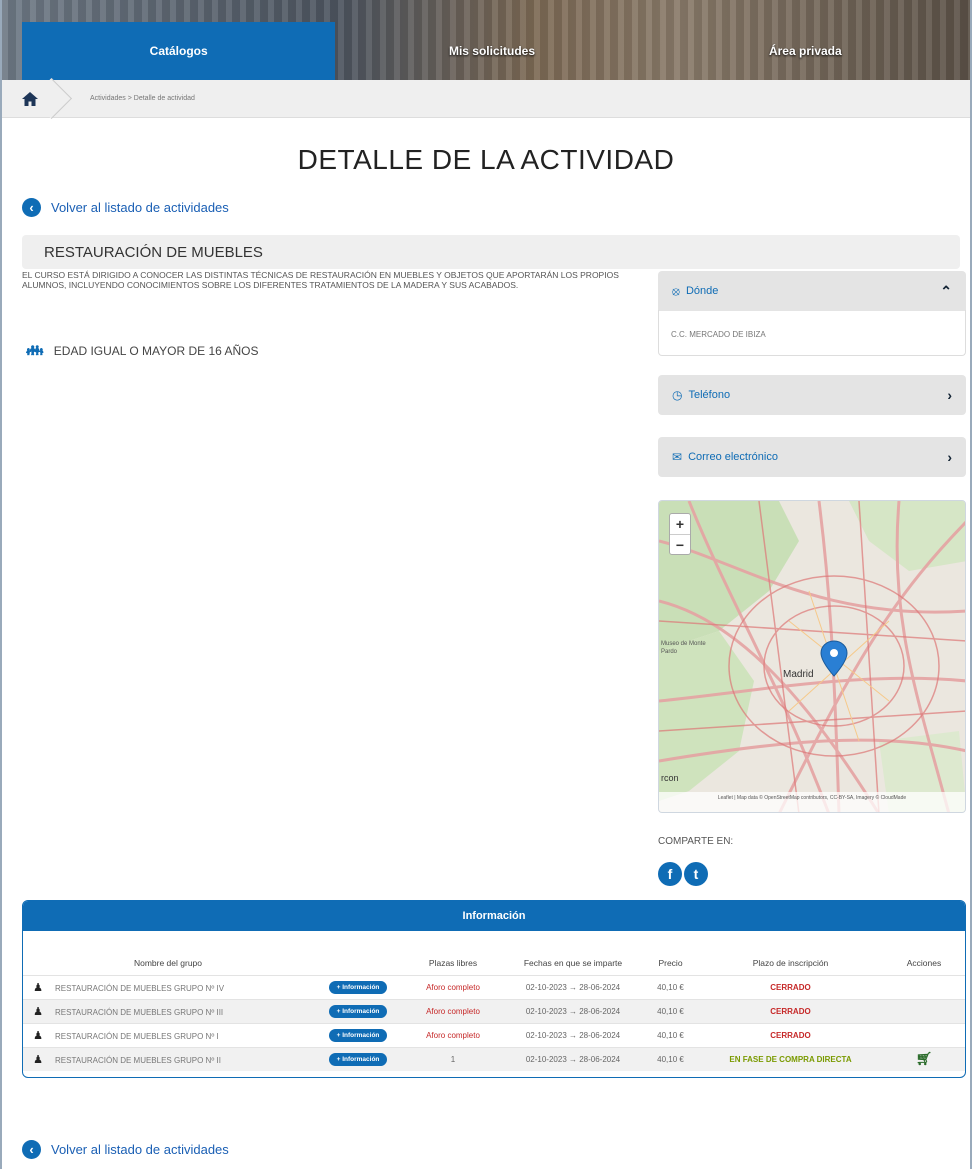  What do you see at coordinates (812, 395) in the screenshot?
I see `accordion-telefono: ◷ Teléfono ›` at bounding box center [812, 395].